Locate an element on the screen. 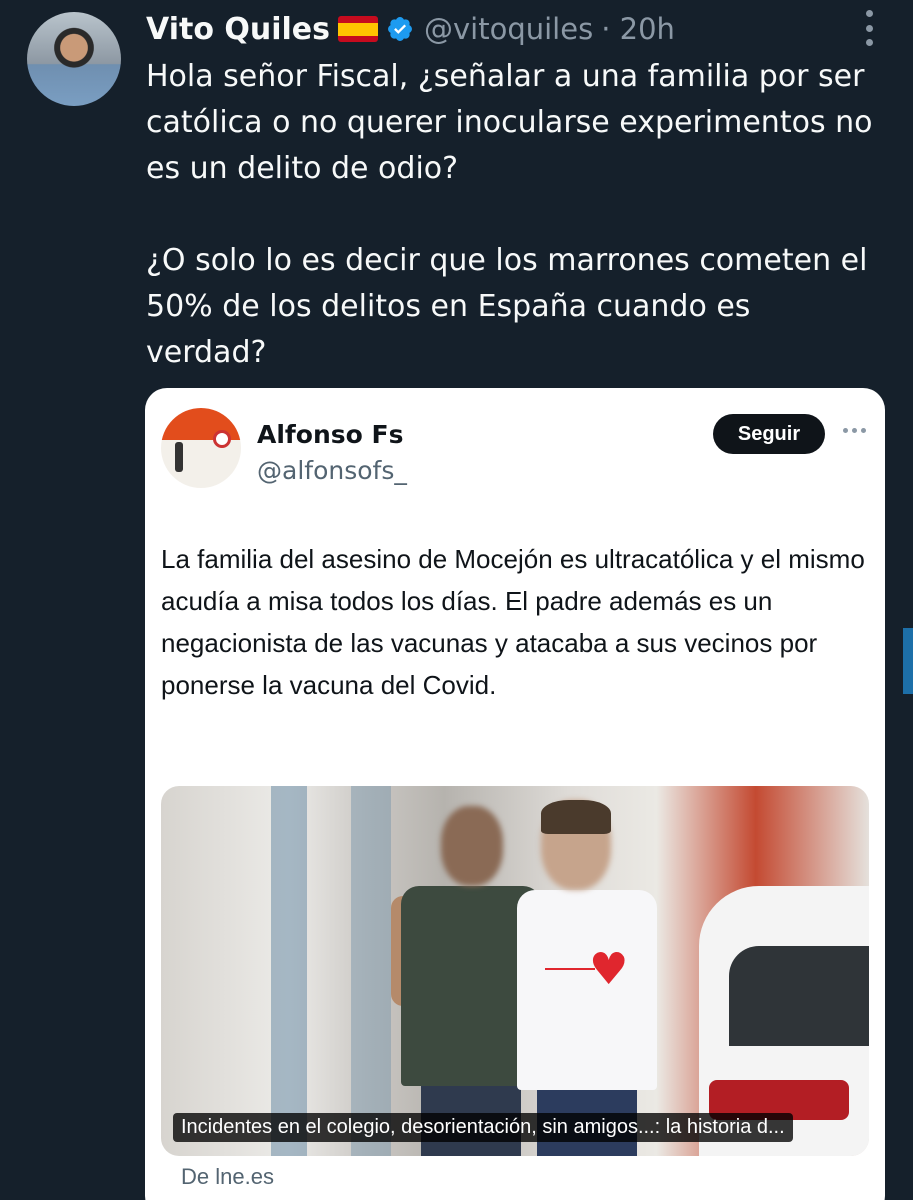 This screenshot has height=1200, width=913. quoted-more-options-icon is located at coordinates (854, 430).